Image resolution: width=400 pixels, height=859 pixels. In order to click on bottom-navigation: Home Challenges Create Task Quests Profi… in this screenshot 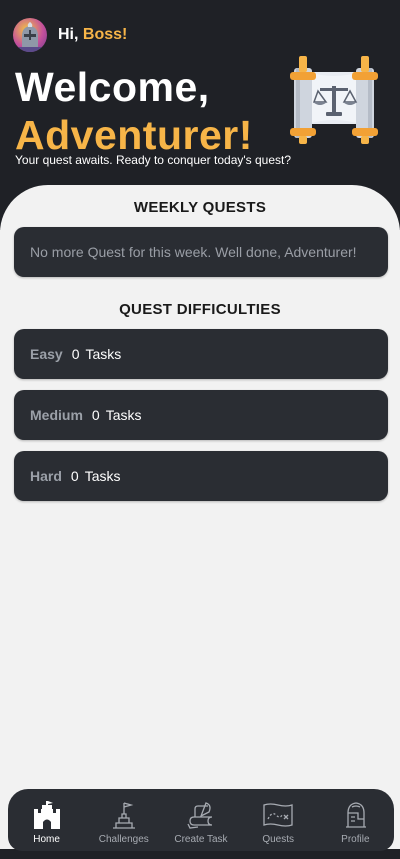, I will do `click(201, 820)`.